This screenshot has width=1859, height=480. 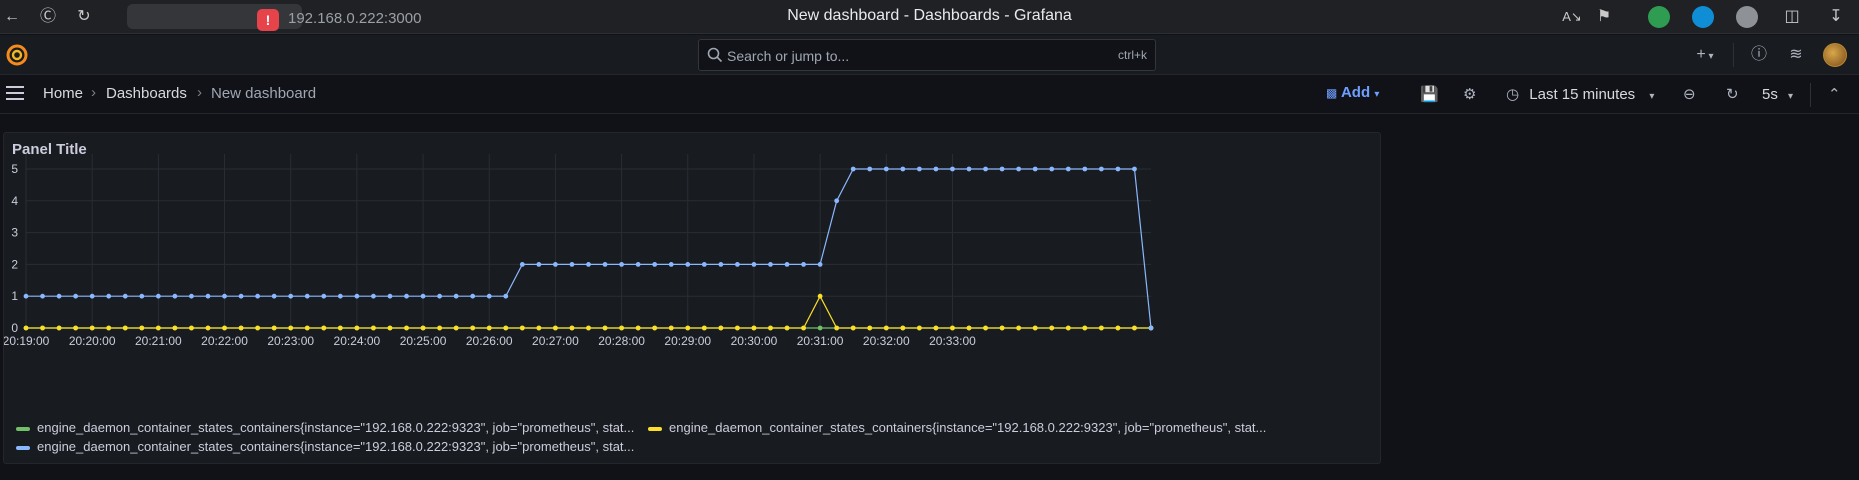 I want to click on avatar, so click(x=1835, y=55).